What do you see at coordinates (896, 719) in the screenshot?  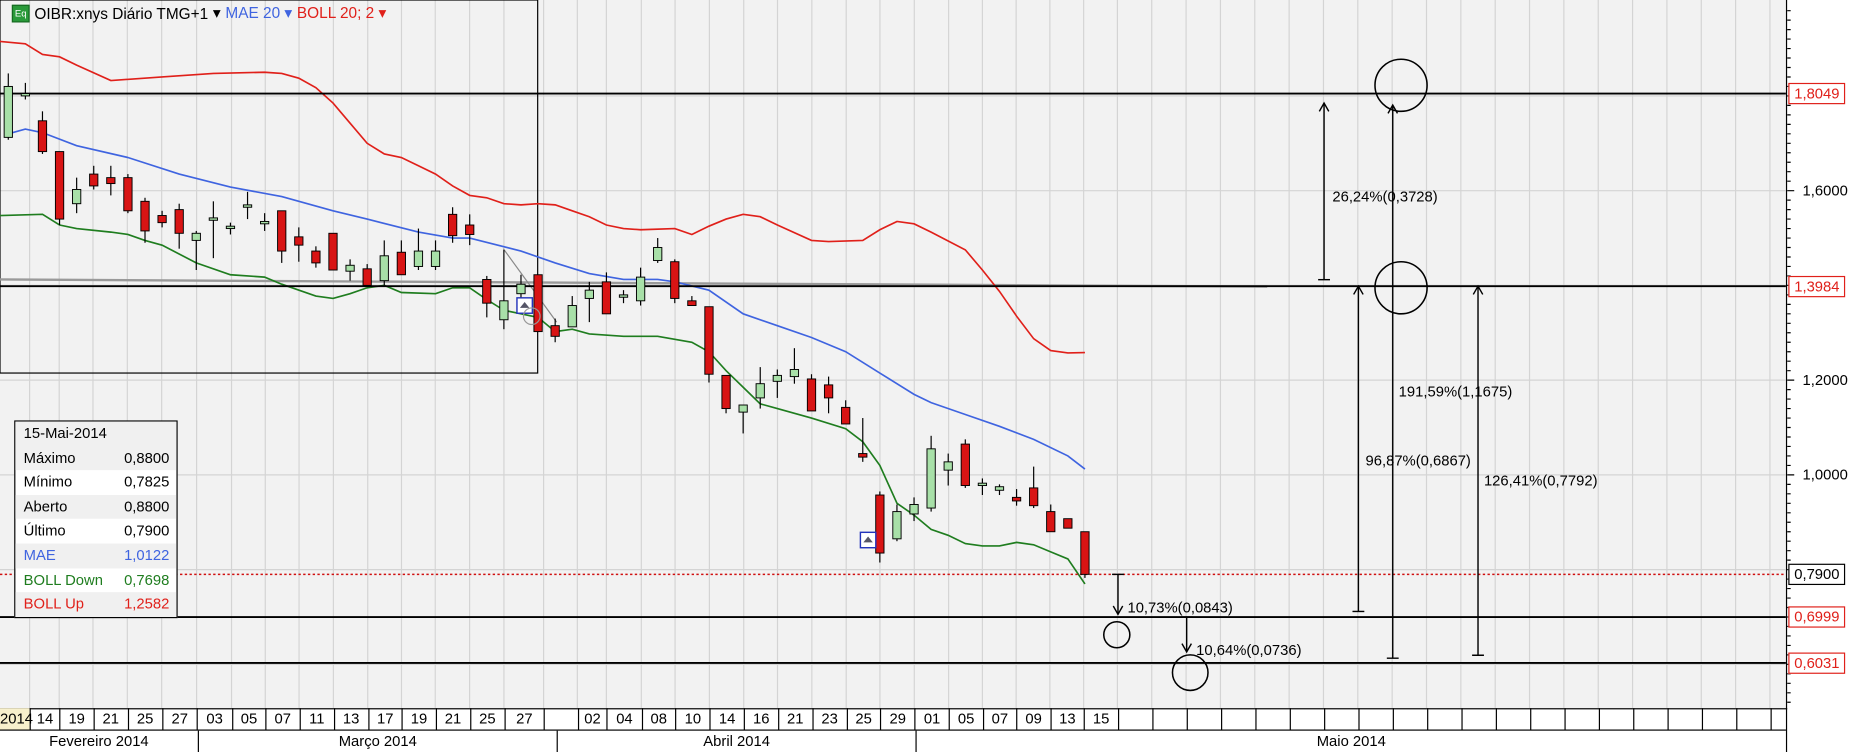 I see `date-tick: 29` at bounding box center [896, 719].